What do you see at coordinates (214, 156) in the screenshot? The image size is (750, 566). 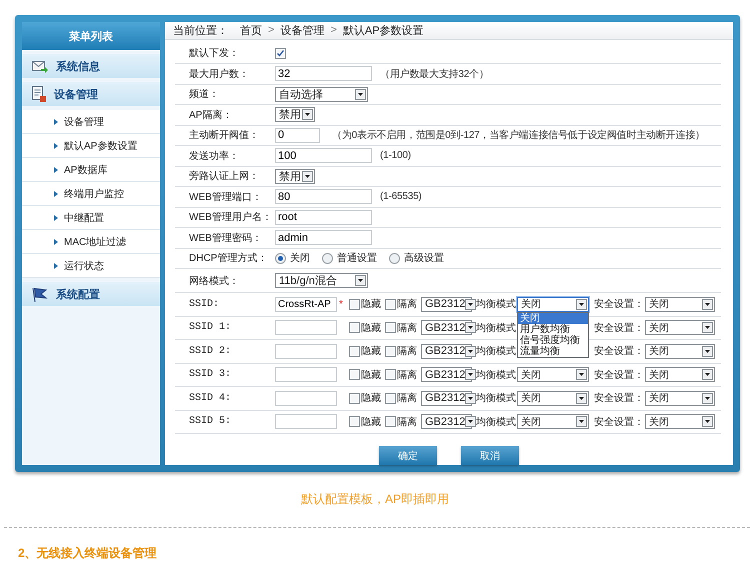 I see `field-label: 发送功率：` at bounding box center [214, 156].